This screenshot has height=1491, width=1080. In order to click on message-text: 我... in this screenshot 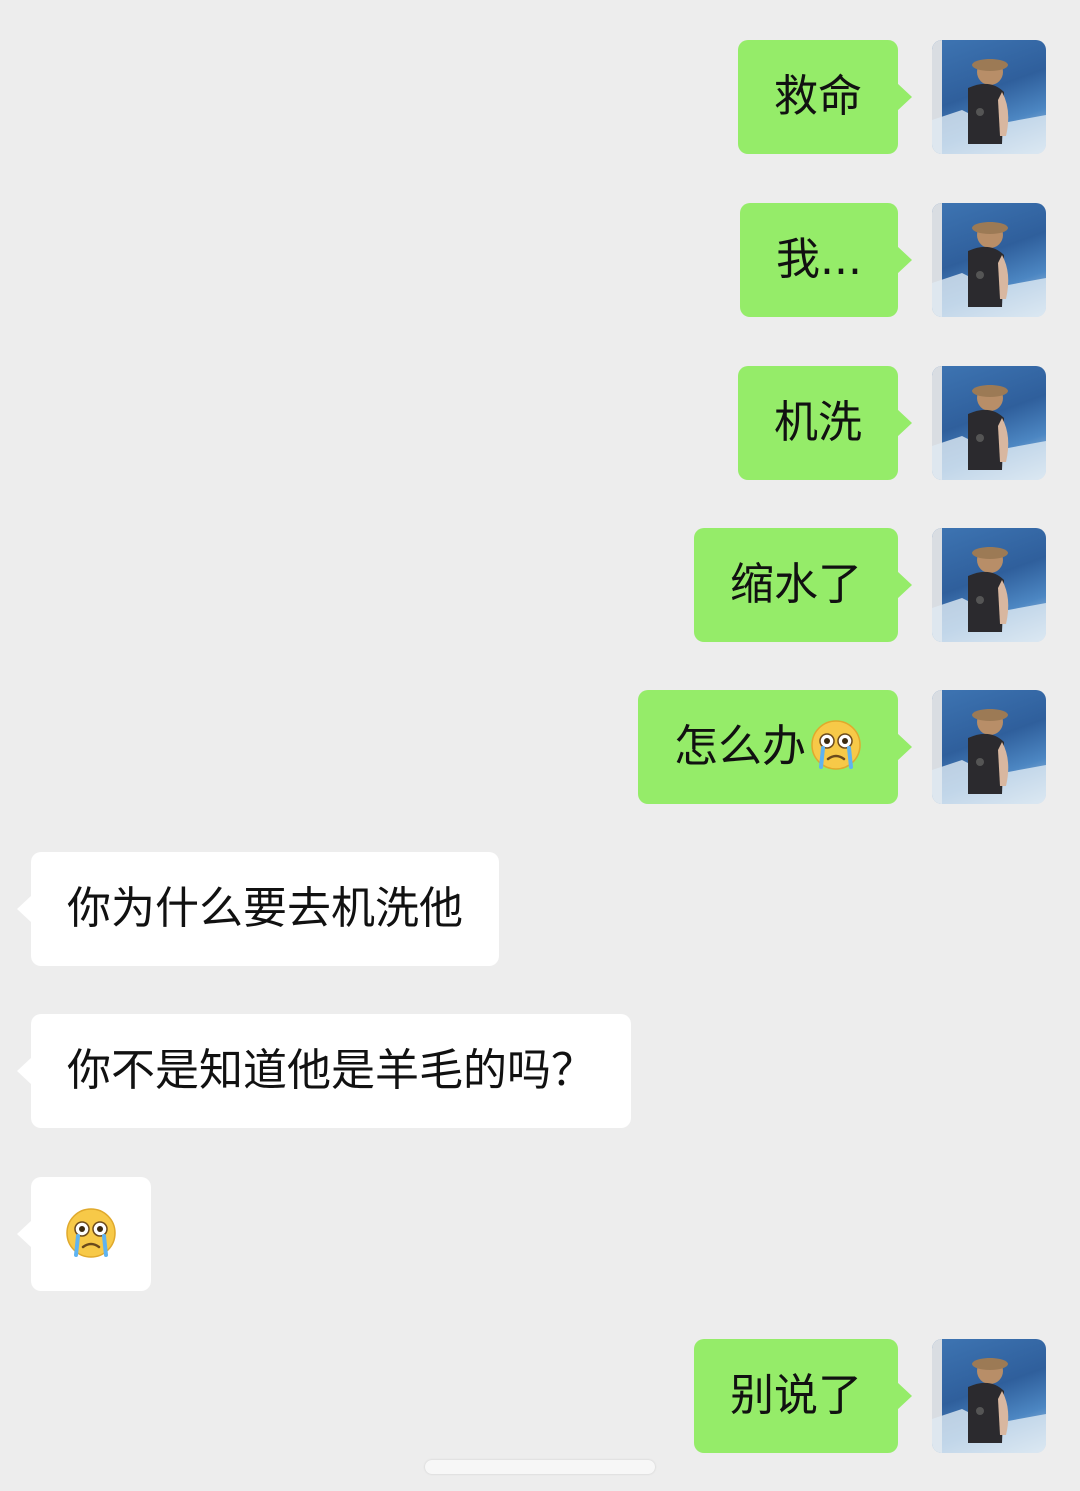, I will do `click(819, 259)`.